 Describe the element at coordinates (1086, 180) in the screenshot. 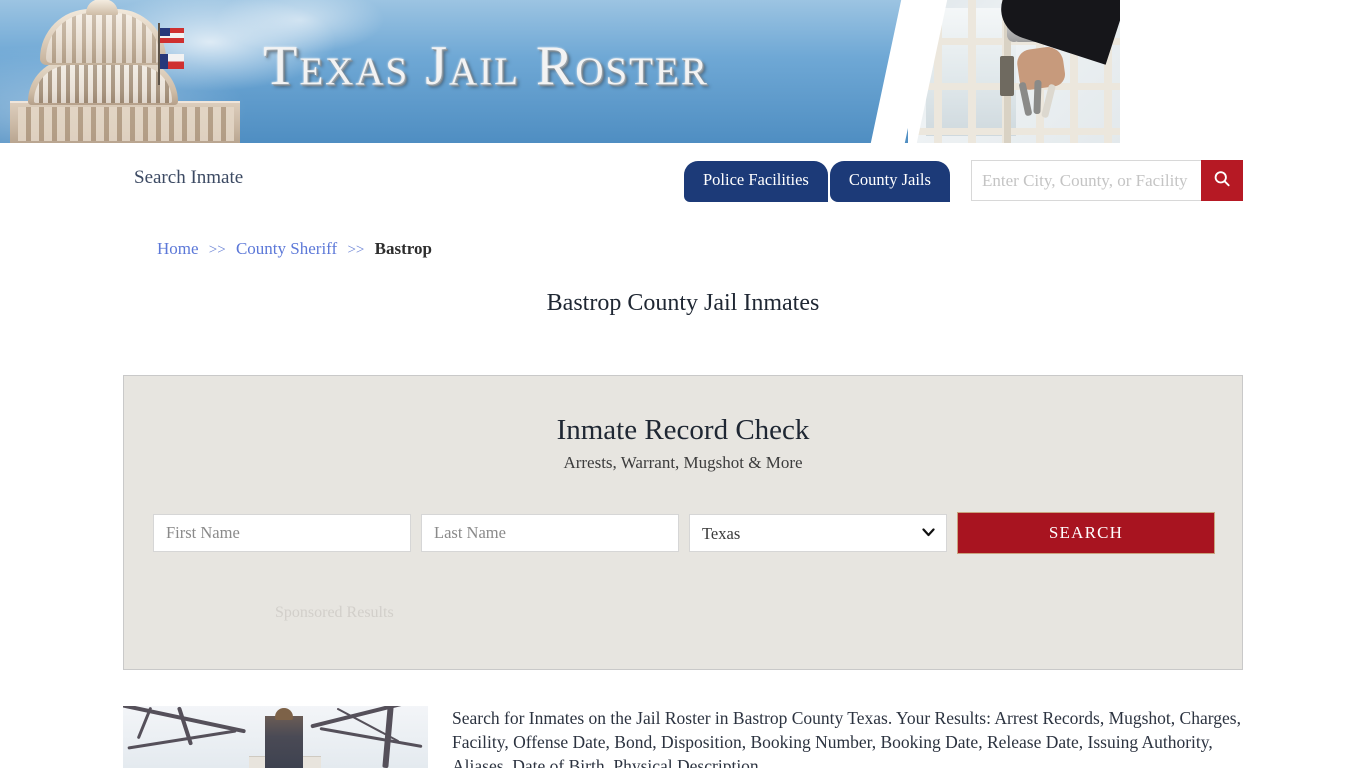

I see `facility-search-input` at that location.